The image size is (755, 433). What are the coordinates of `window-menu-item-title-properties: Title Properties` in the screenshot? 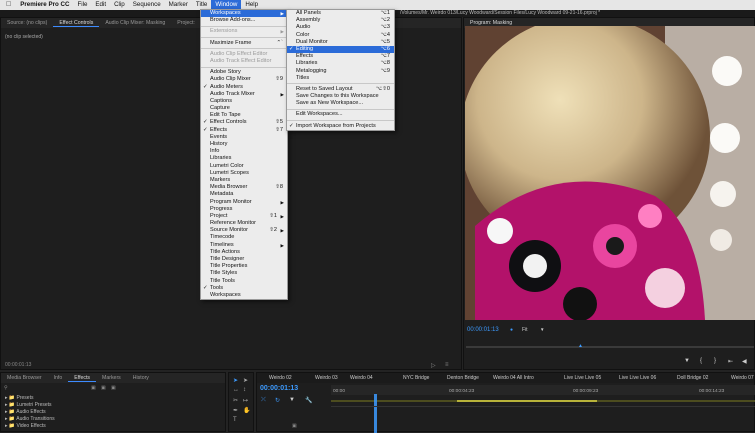 It's located at (244, 266).